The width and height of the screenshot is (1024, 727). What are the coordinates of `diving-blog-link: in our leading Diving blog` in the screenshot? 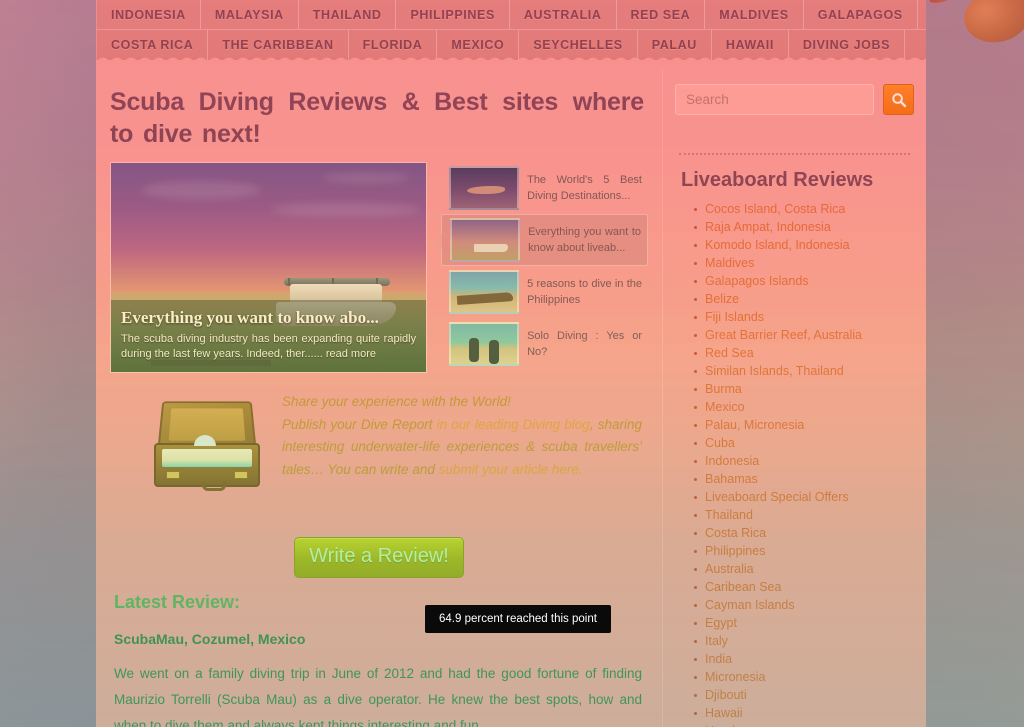 It's located at (513, 424).